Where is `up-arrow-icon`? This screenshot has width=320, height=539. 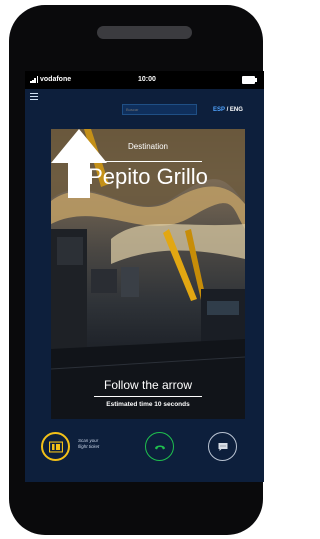
up-arrow-icon is located at coordinates (79, 163).